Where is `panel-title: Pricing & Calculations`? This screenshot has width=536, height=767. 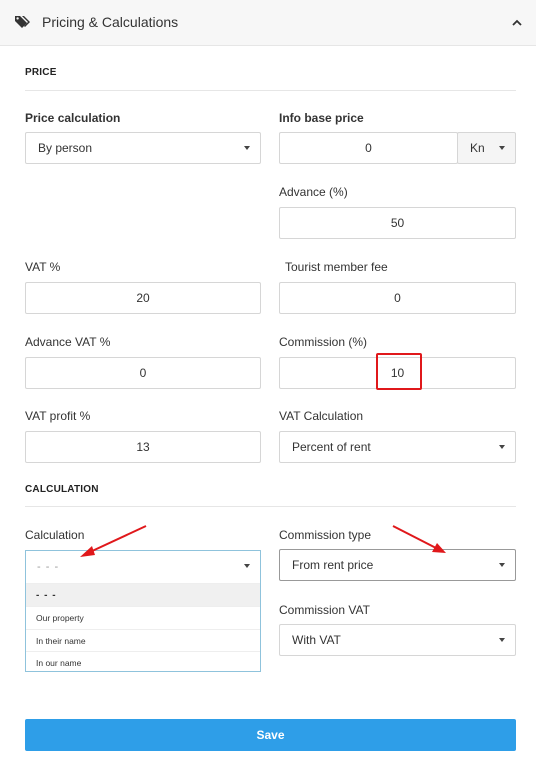 panel-title: Pricing & Calculations is located at coordinates (110, 22).